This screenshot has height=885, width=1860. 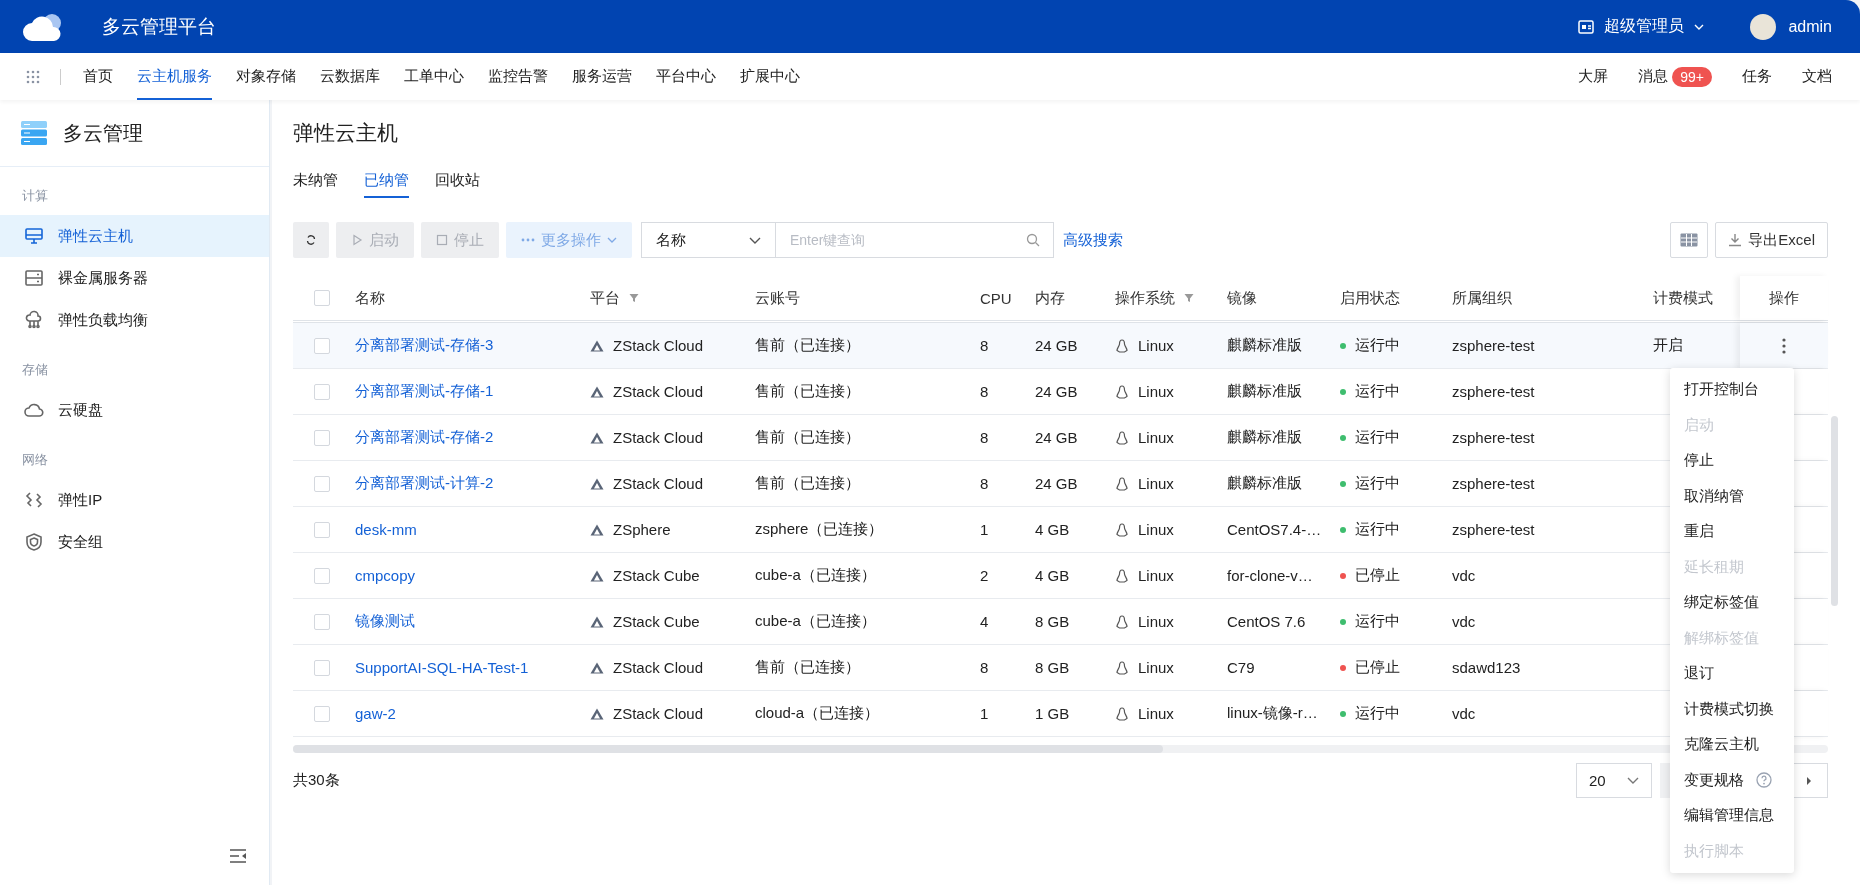 I want to click on column-header: 内存, so click(x=1050, y=298).